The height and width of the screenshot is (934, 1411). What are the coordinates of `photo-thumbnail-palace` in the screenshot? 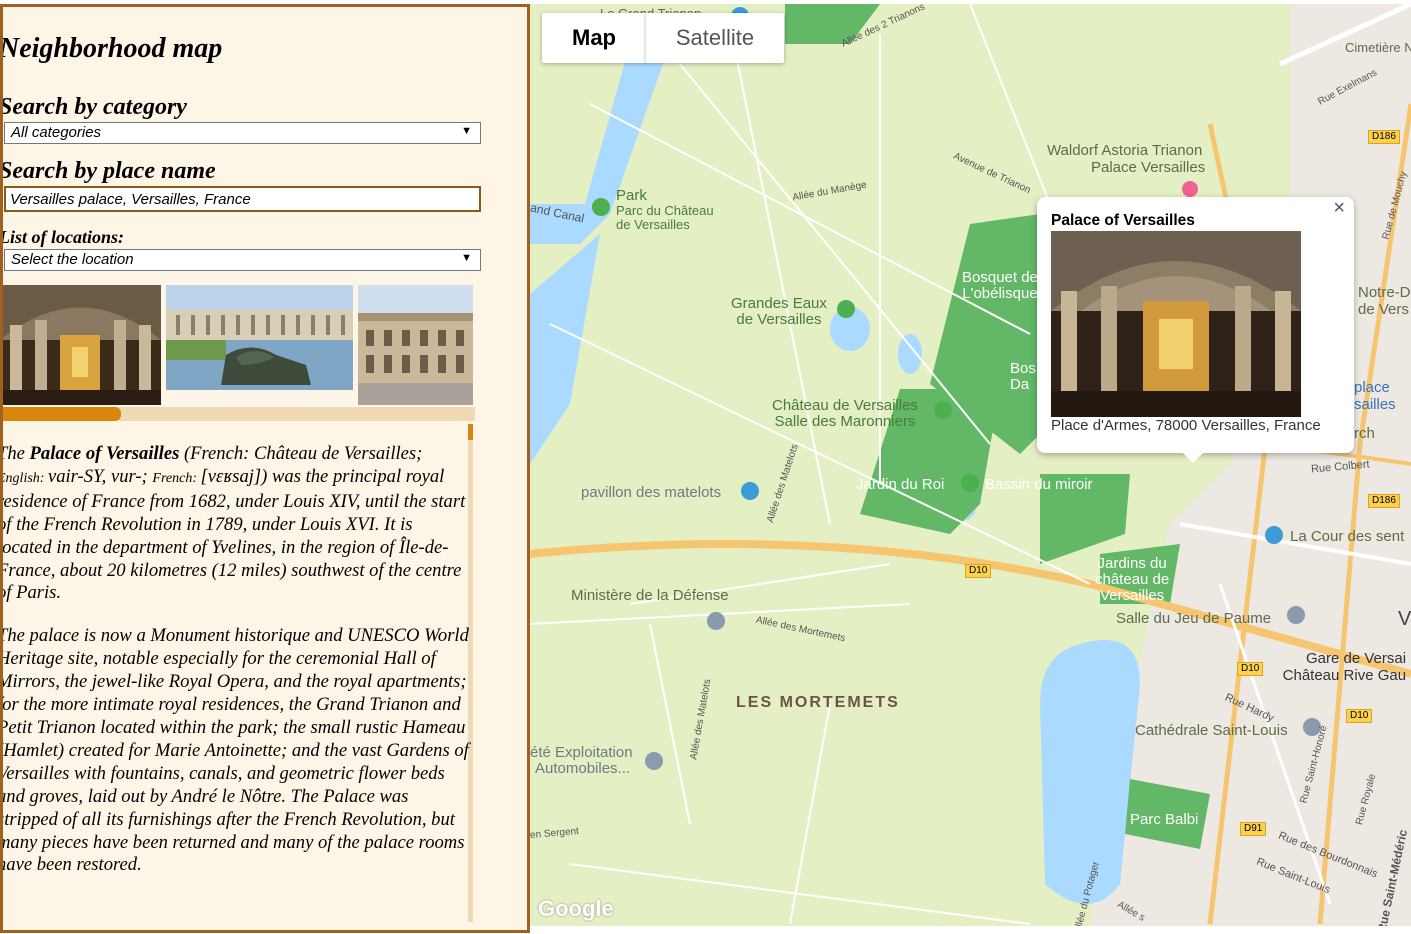 It's located at (259, 337).